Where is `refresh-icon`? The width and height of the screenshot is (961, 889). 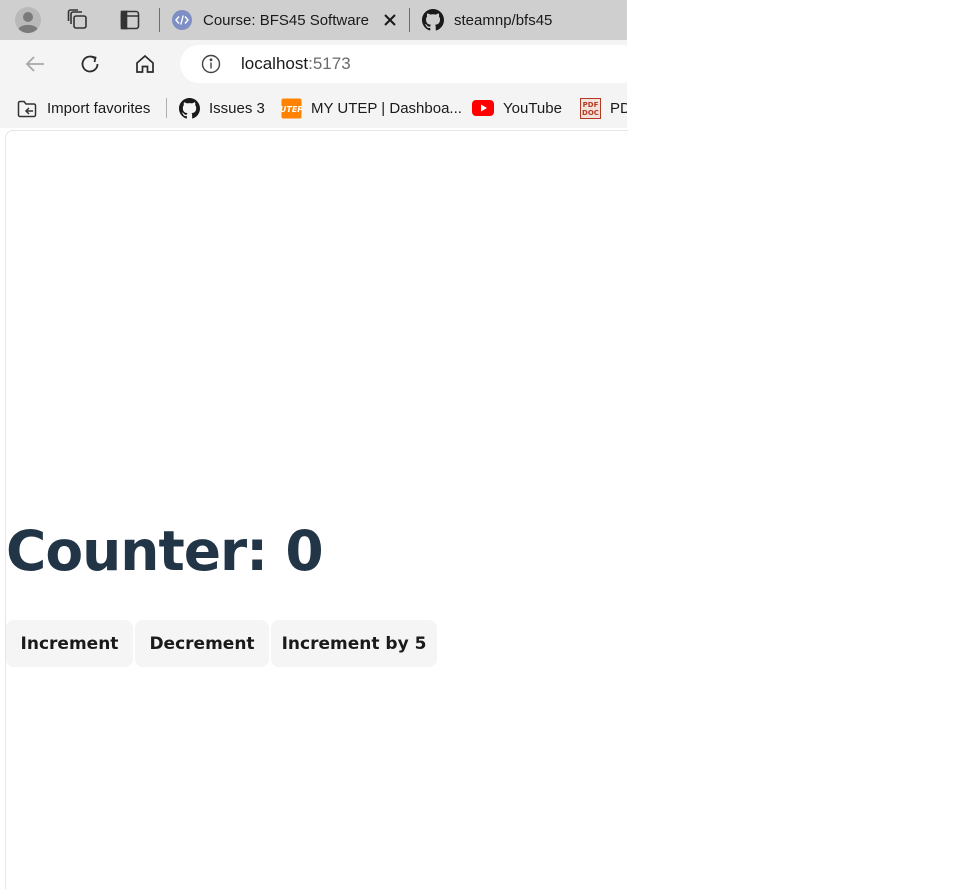
refresh-icon is located at coordinates (90, 64).